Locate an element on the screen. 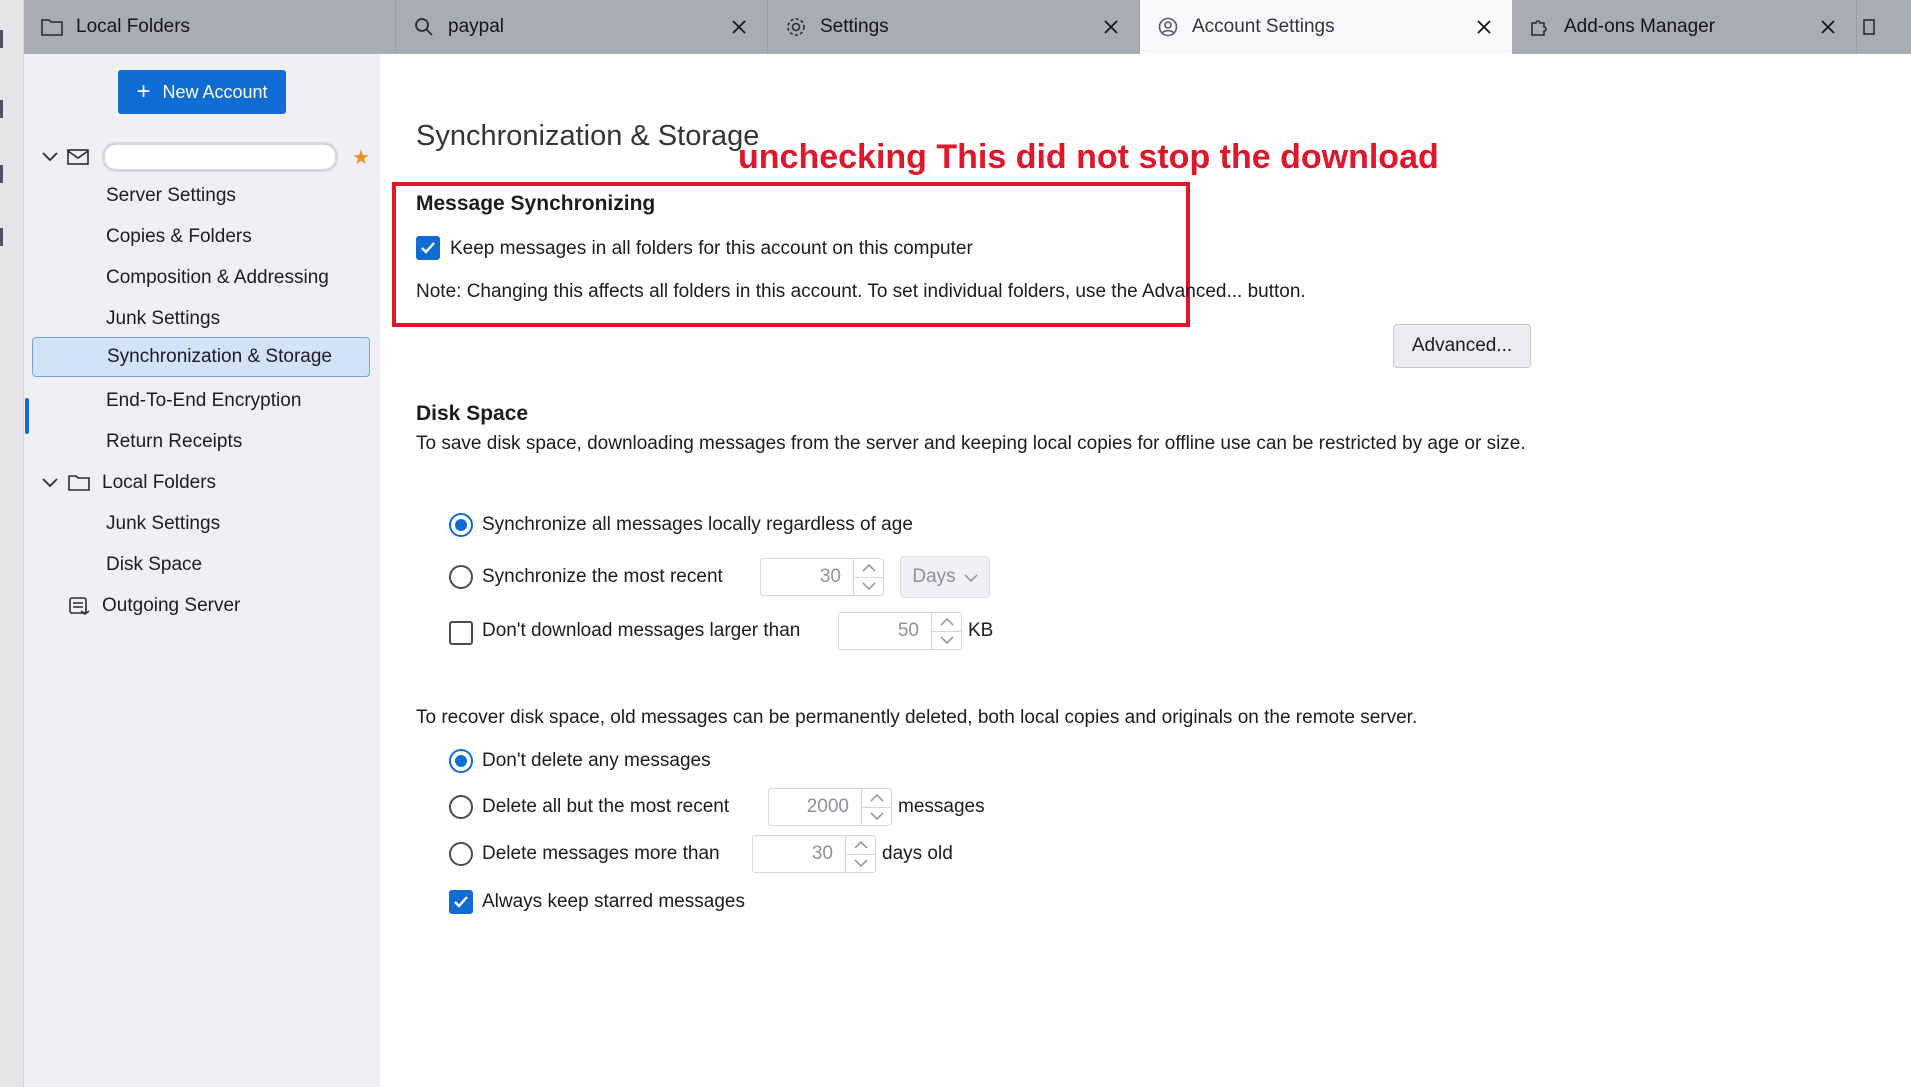 The height and width of the screenshot is (1087, 1911). delete-older-label: Delete messages more than is located at coordinates (601, 853).